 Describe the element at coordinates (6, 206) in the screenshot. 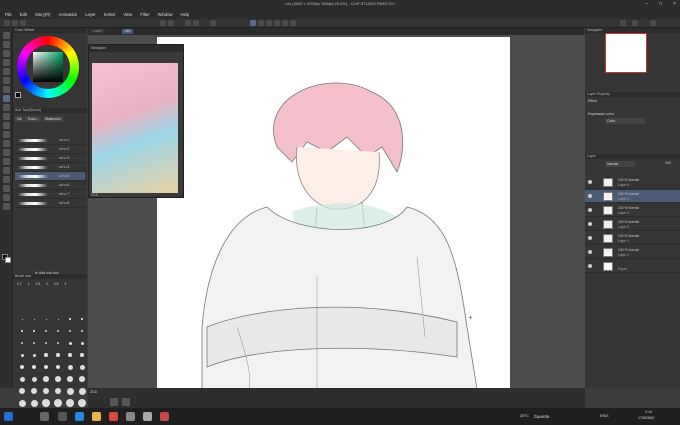

I see `correct-line-icon` at that location.